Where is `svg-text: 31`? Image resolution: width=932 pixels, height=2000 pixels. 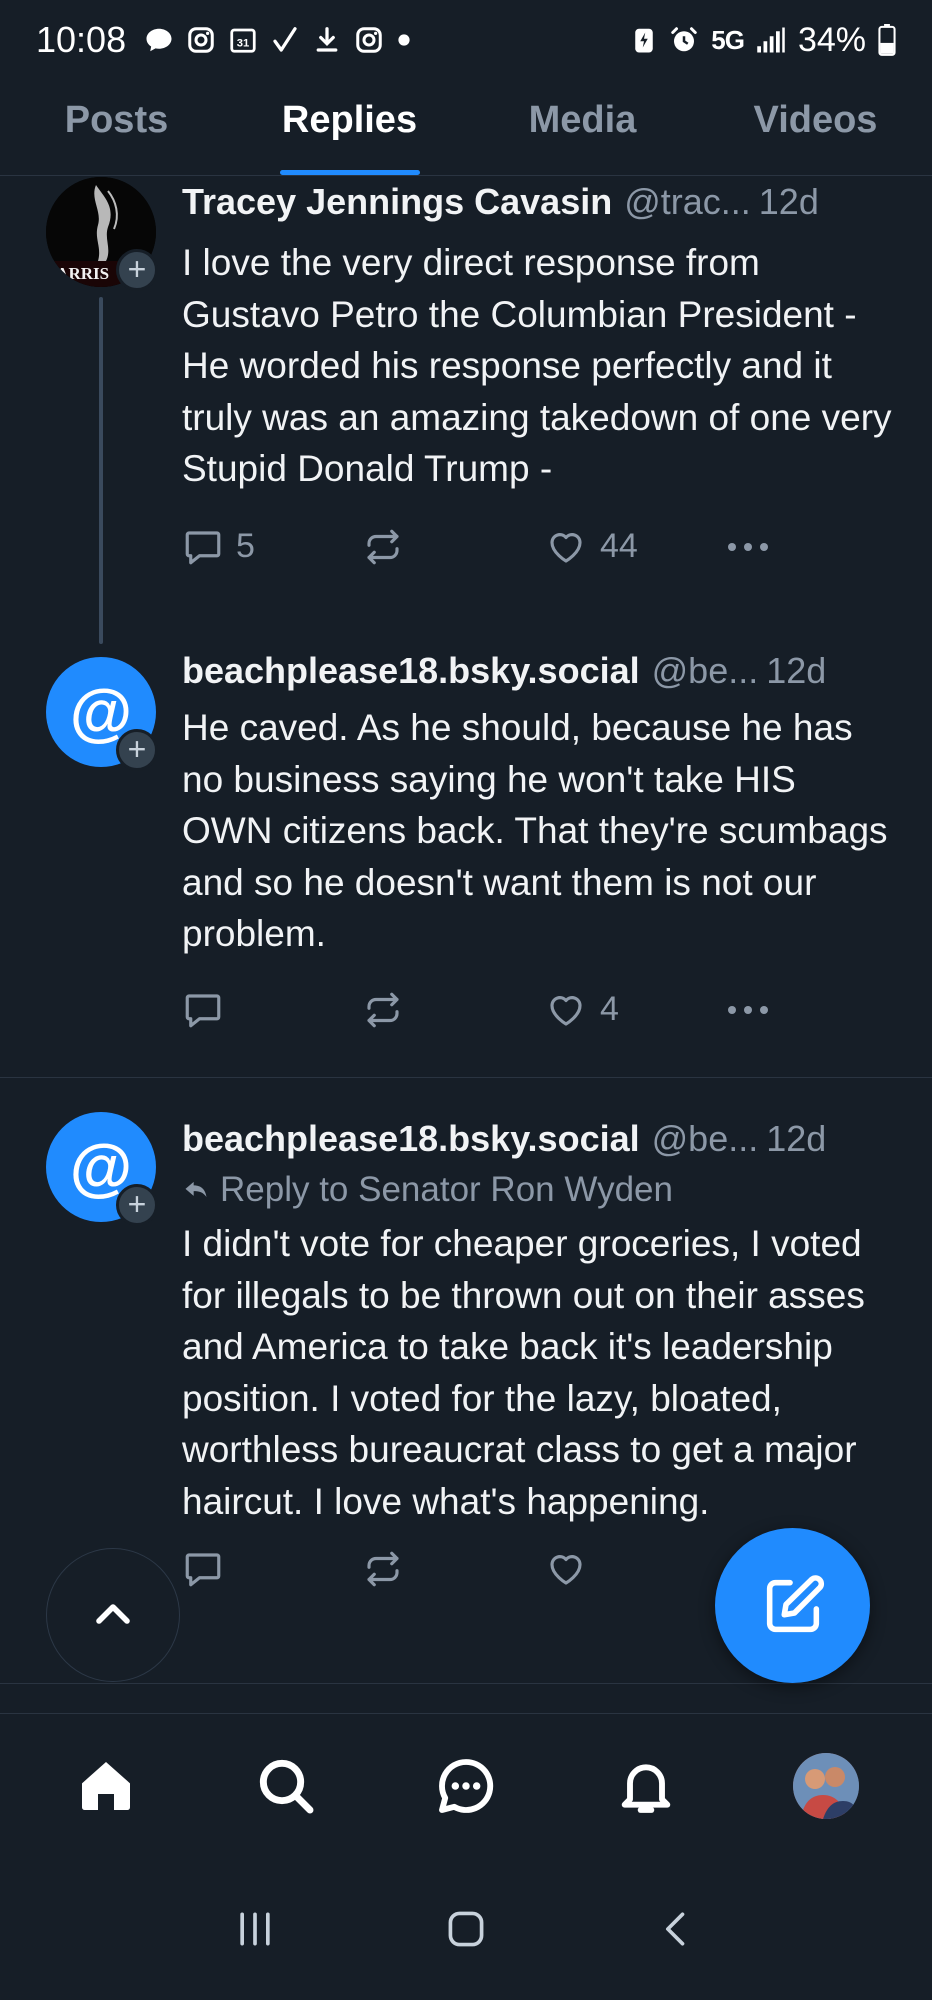 svg-text: 31 is located at coordinates (243, 43).